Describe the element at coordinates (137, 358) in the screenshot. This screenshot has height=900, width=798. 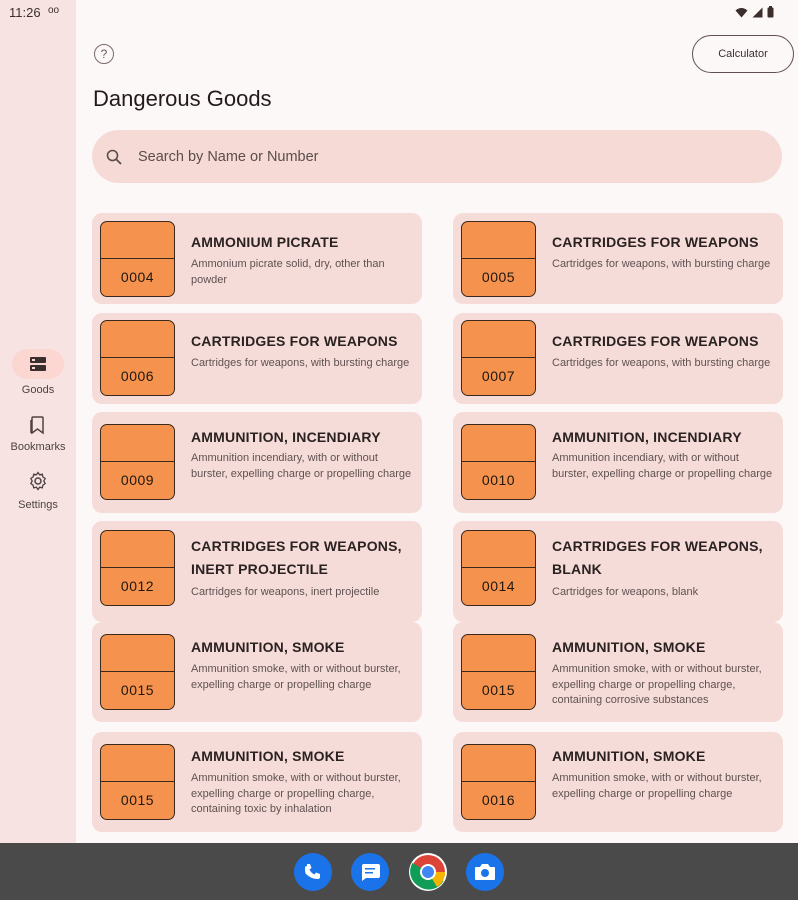
I see `un-number-badge: 0006` at that location.